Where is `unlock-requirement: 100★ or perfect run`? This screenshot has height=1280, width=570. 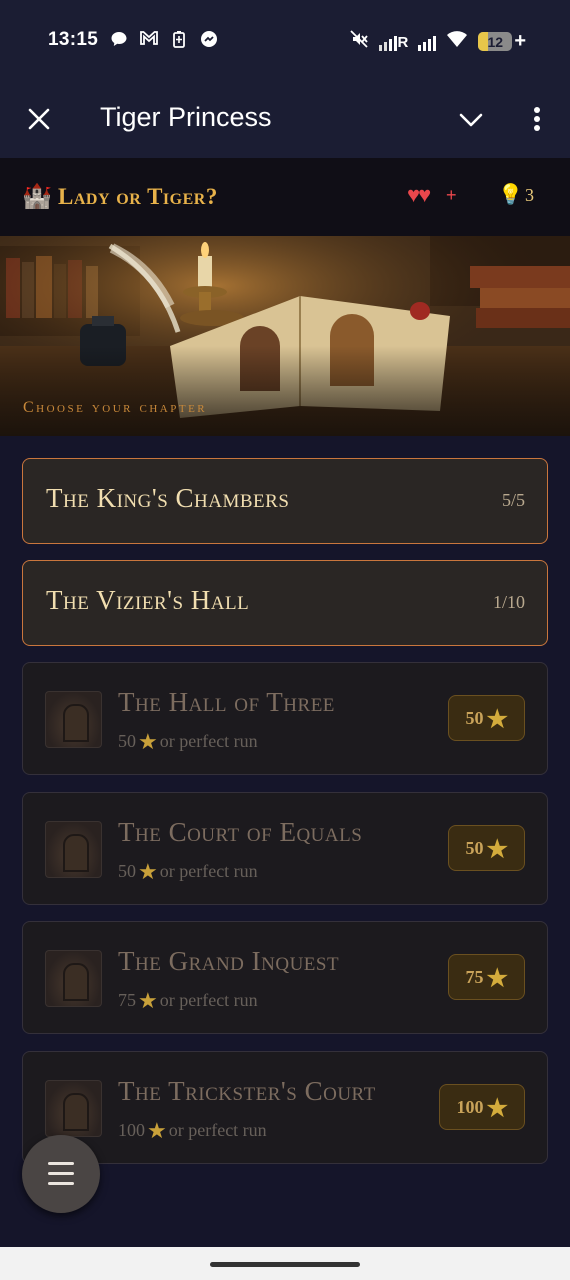 unlock-requirement: 100★ or perfect run is located at coordinates (192, 1130).